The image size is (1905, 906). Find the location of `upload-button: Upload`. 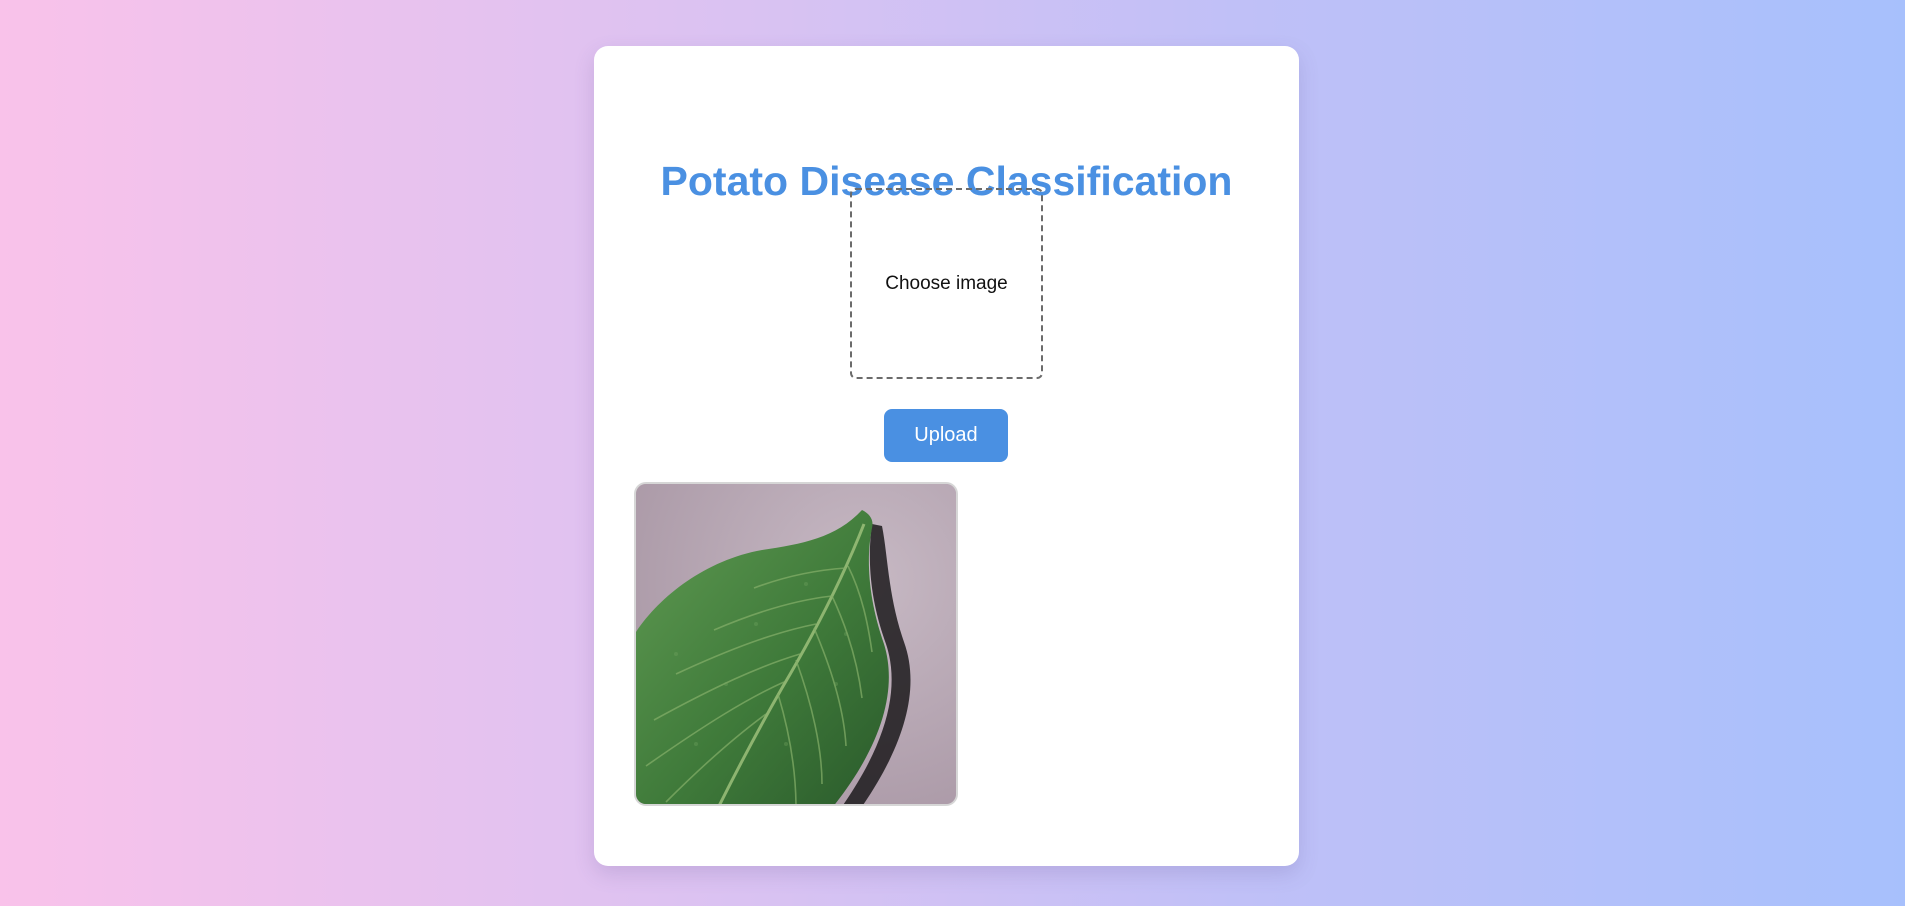

upload-button: Upload is located at coordinates (946, 435).